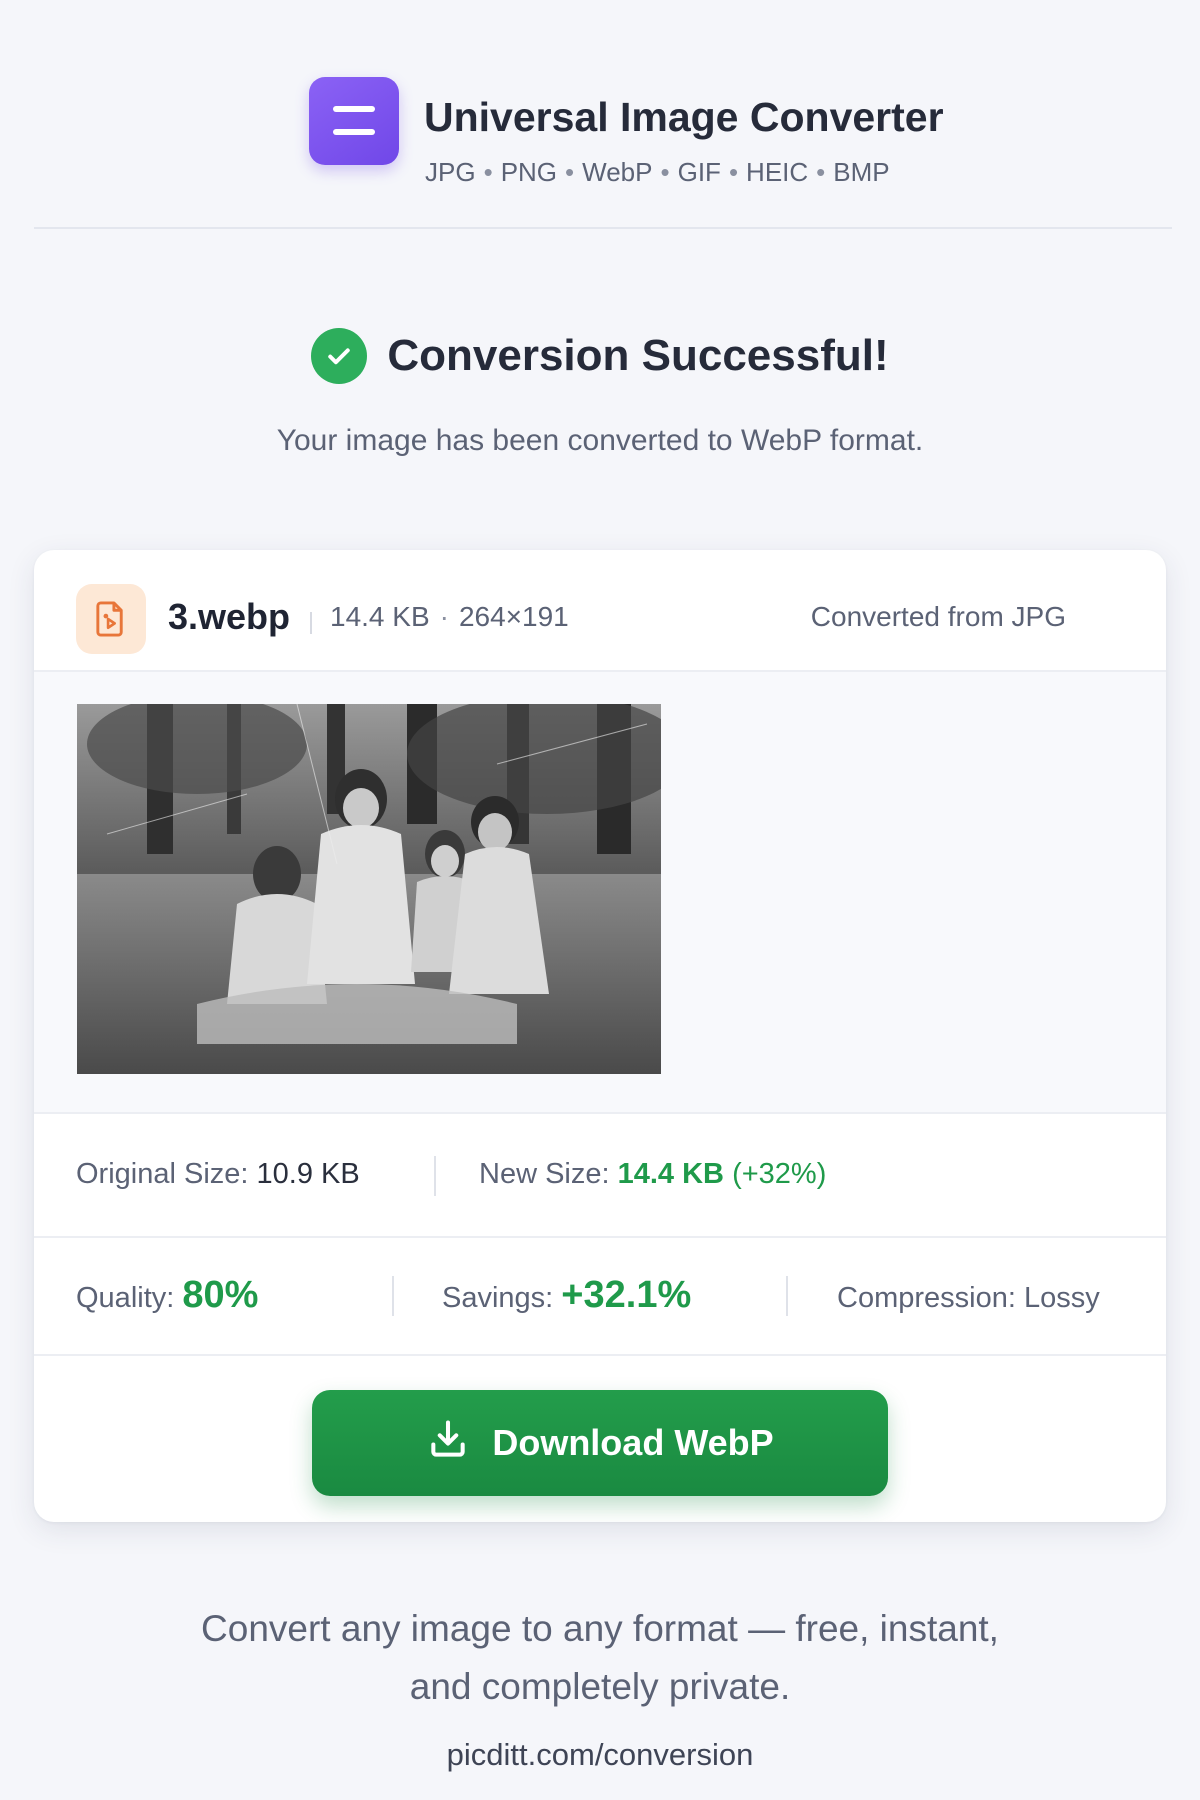  What do you see at coordinates (1061, 1298) in the screenshot?
I see `compression-value: Lossy` at bounding box center [1061, 1298].